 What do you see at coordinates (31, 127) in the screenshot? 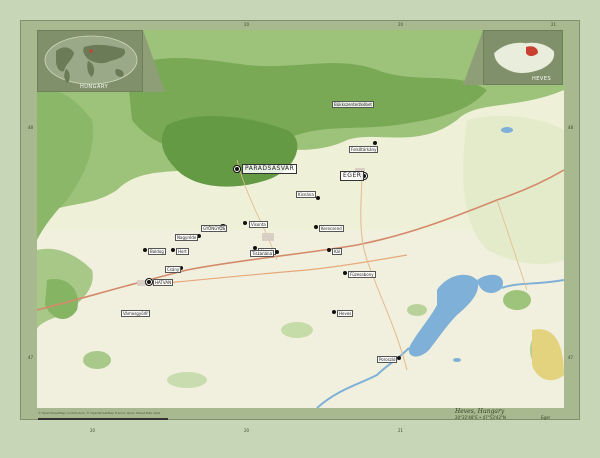
I see `tick-left-1: 48` at bounding box center [31, 127].